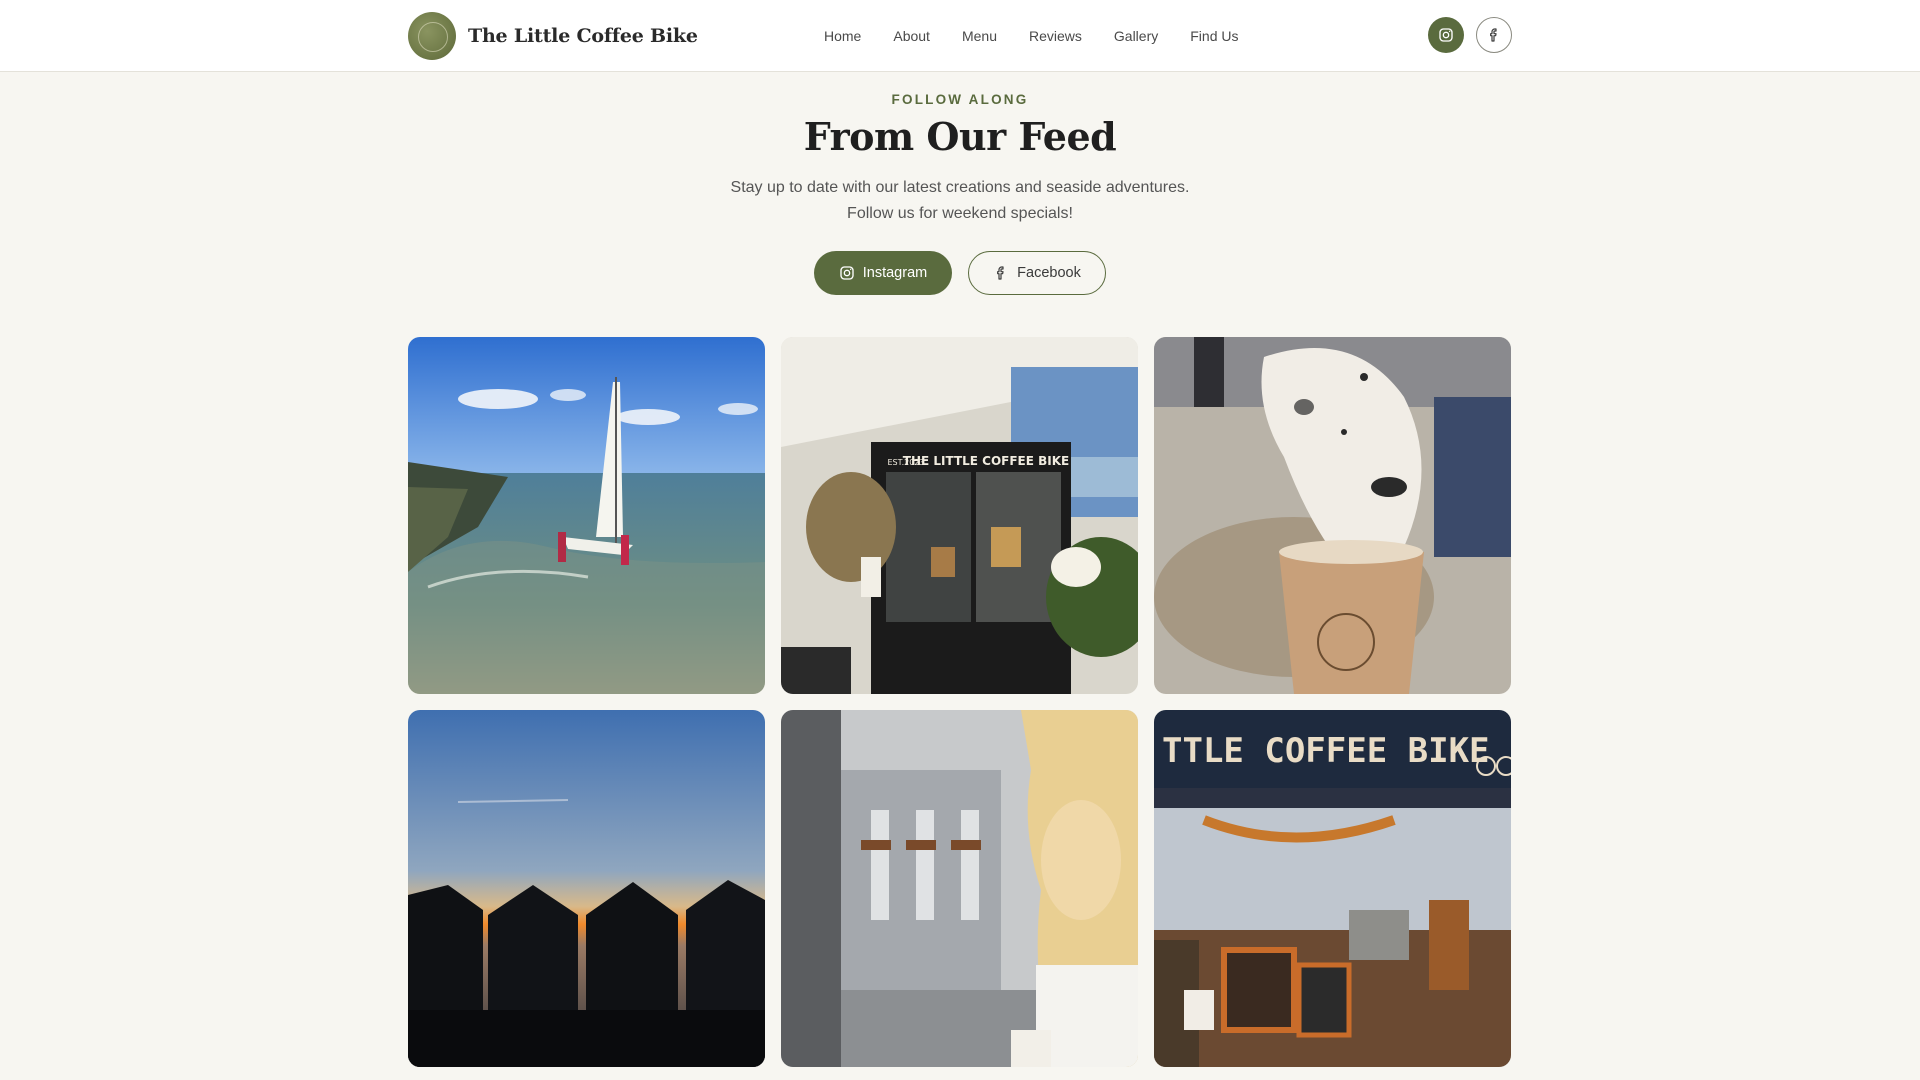  I want to click on coffee-bike-sign-photo: TTLE COFFEE BIKE, so click(1332, 888).